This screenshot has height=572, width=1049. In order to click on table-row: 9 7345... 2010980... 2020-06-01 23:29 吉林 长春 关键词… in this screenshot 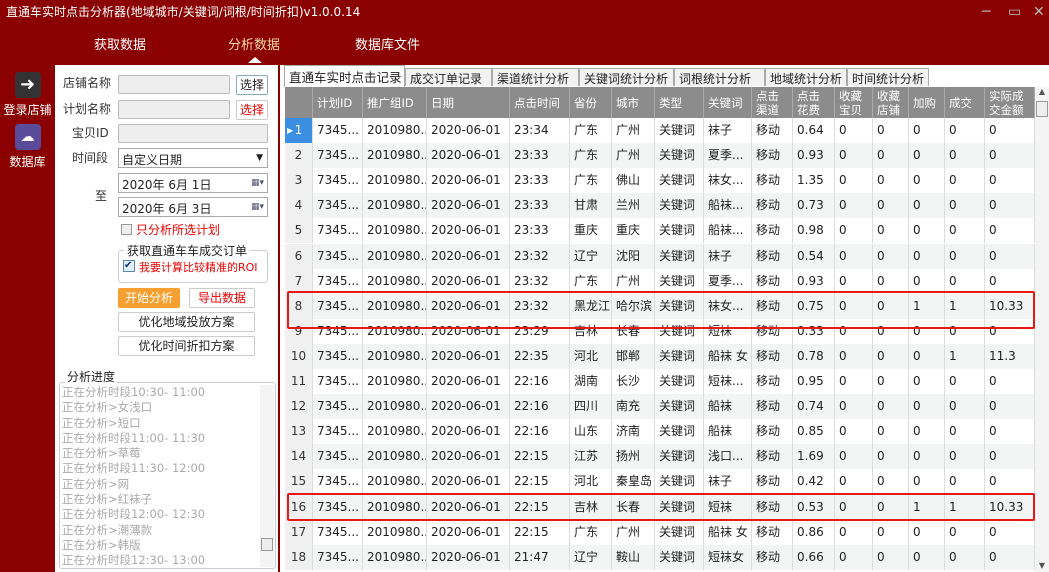, I will do `click(660, 331)`.